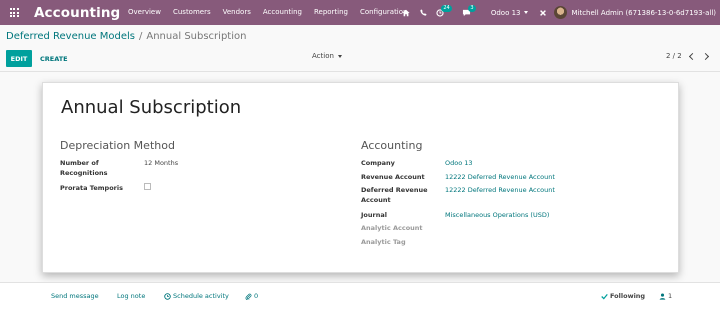 This screenshot has width=720, height=328. I want to click on schedule-activity-button: Schedule activity, so click(196, 296).